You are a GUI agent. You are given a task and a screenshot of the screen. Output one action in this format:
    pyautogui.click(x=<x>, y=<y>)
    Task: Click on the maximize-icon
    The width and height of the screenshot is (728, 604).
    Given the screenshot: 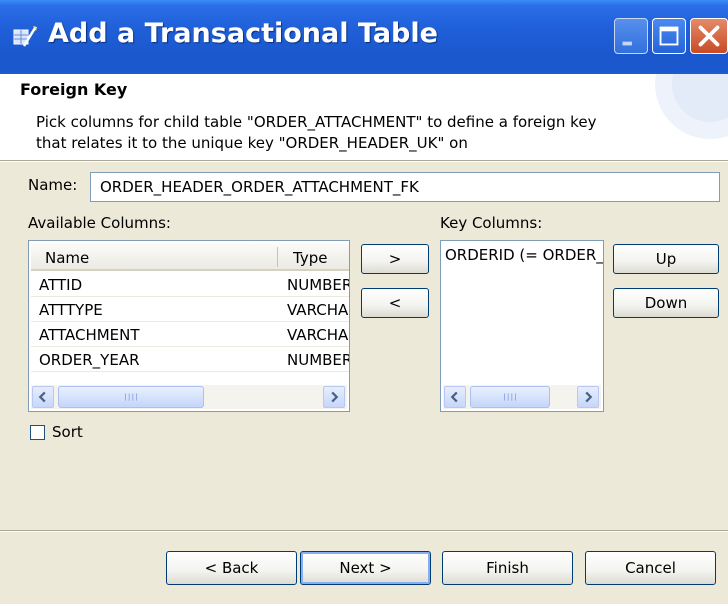 What is the action you would take?
    pyautogui.click(x=669, y=36)
    